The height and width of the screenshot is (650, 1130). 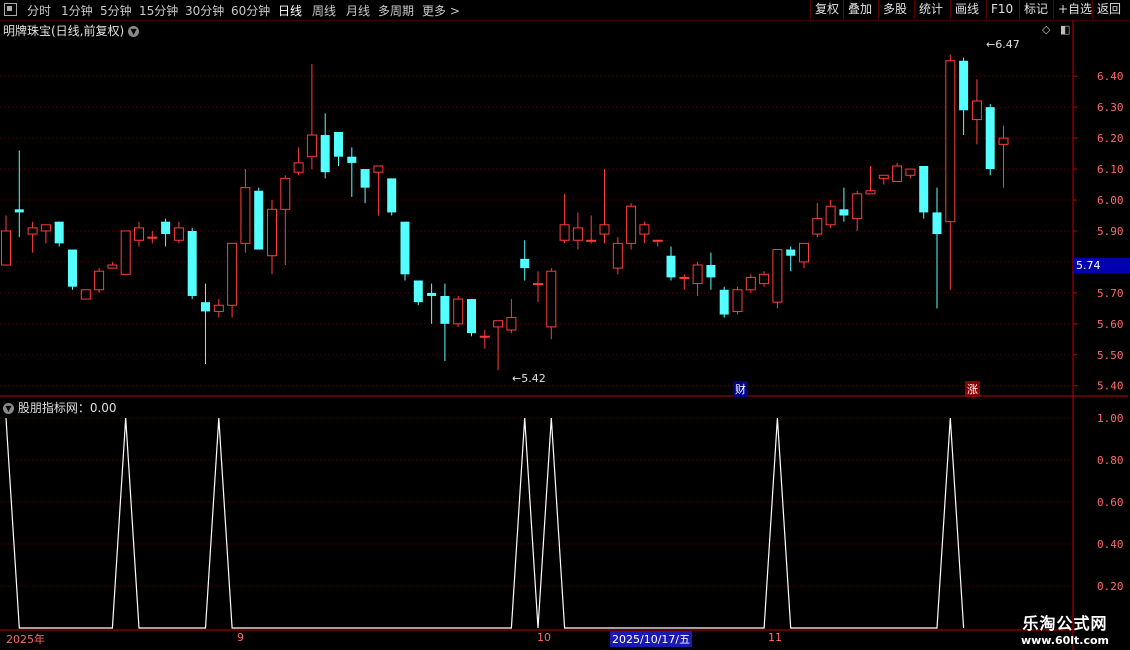 What do you see at coordinates (1110, 586) in the screenshot?
I see `indicator-tick-label: 0.20` at bounding box center [1110, 586].